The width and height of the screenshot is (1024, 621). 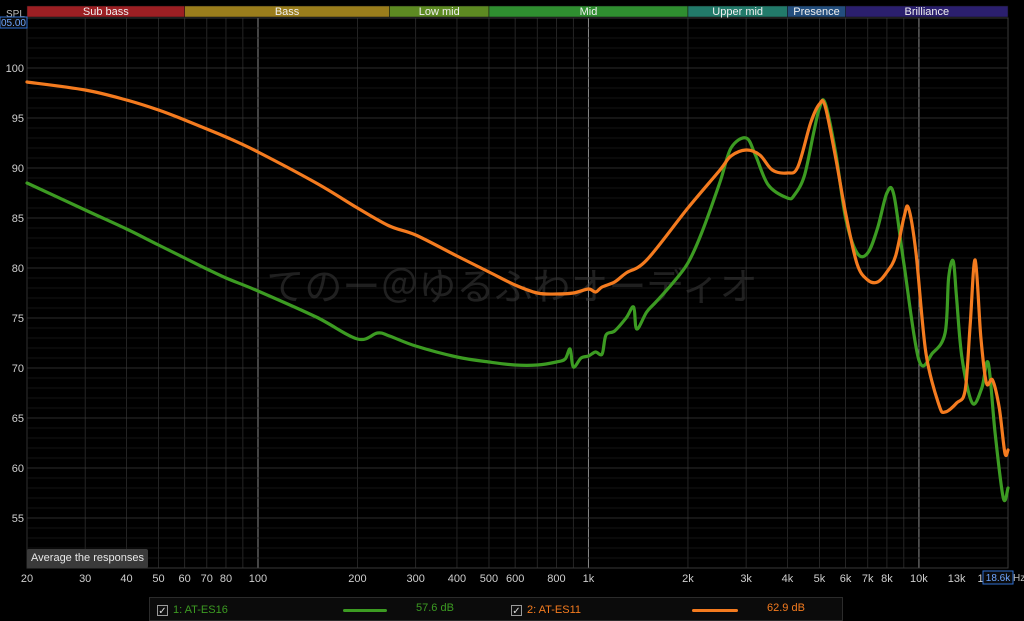 What do you see at coordinates (258, 579) in the screenshot?
I see `x-tick-label: 100` at bounding box center [258, 579].